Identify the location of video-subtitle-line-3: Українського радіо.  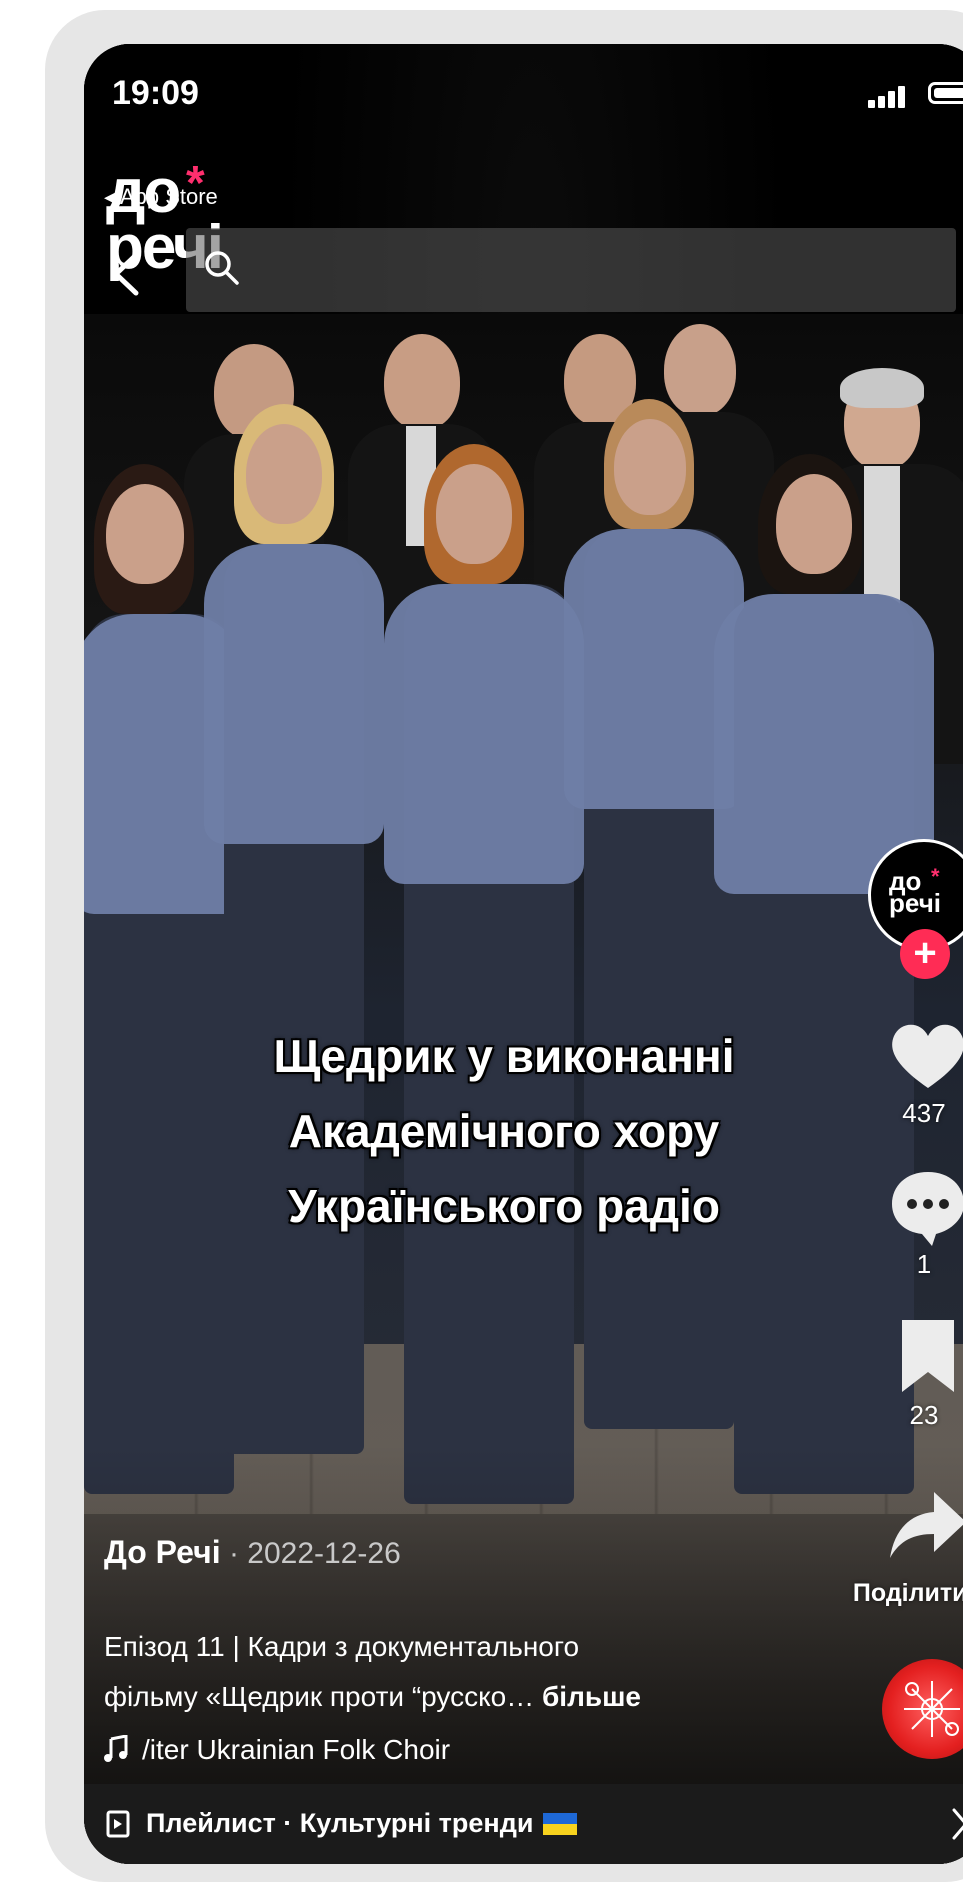
(504, 1206).